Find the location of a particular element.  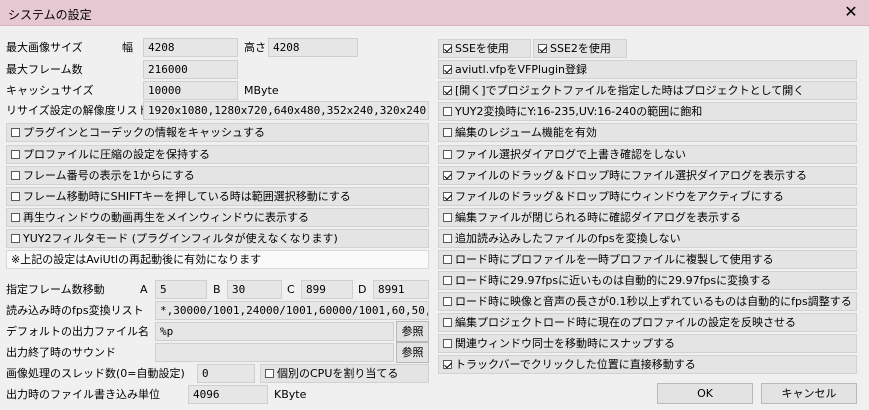

cache-plugin-info-checkbox: プラグインとコーデックの情報をキャッシュする is located at coordinates (217, 132).